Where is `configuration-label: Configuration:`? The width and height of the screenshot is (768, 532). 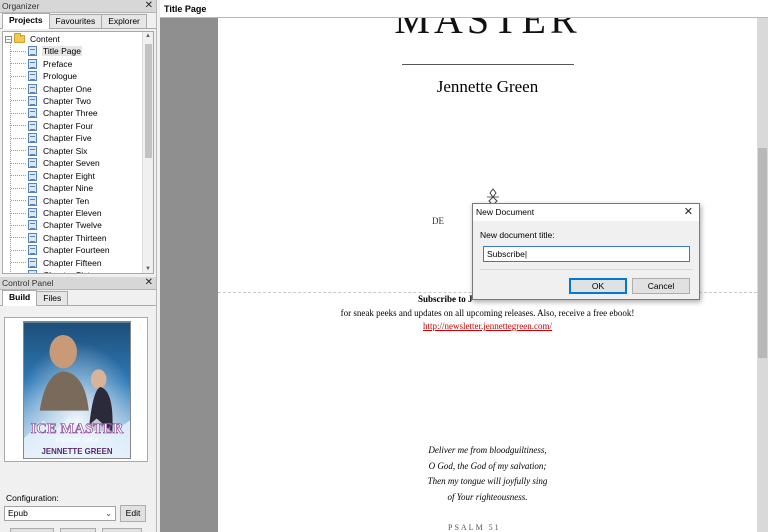
configuration-label: Configuration: is located at coordinates (32, 498).